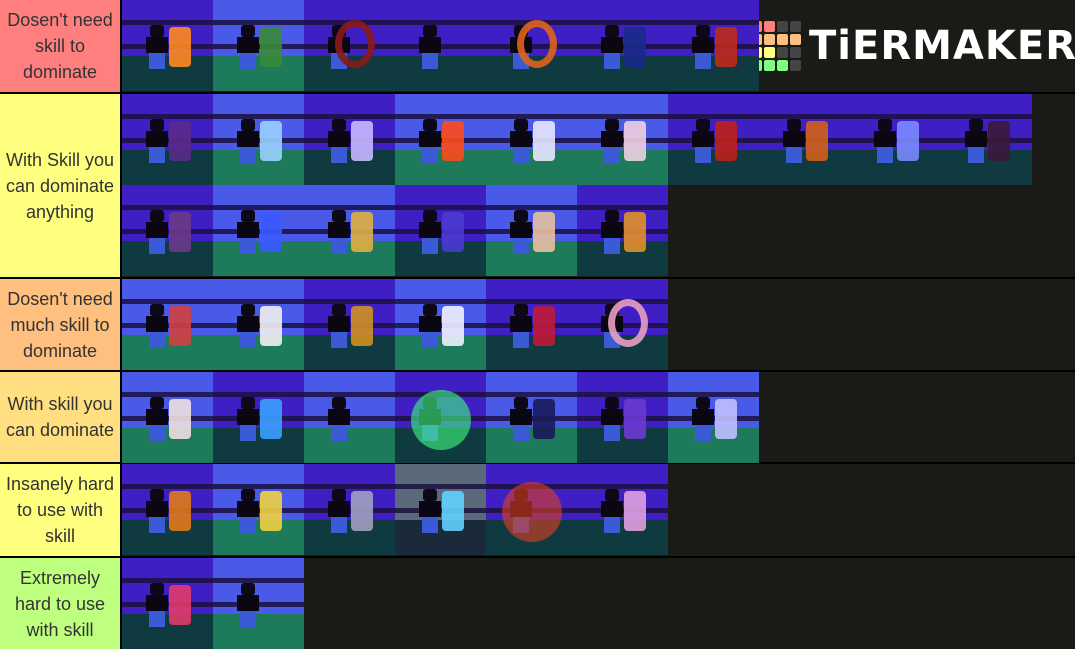 The height and width of the screenshot is (649, 1075). What do you see at coordinates (61, 46) in the screenshot?
I see `tier-label: Dosen't need skill to dominate` at bounding box center [61, 46].